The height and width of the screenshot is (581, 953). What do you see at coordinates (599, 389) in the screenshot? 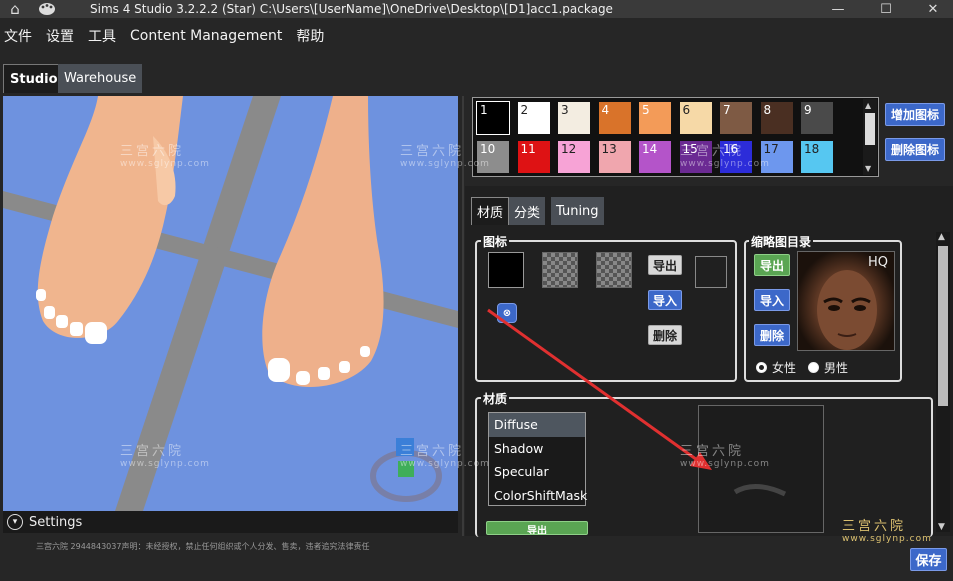
I see `annotation-arrow` at bounding box center [599, 389].